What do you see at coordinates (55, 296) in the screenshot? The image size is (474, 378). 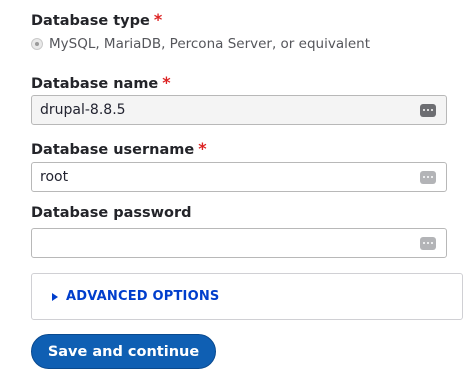 I see `triangle-right-icon` at bounding box center [55, 296].